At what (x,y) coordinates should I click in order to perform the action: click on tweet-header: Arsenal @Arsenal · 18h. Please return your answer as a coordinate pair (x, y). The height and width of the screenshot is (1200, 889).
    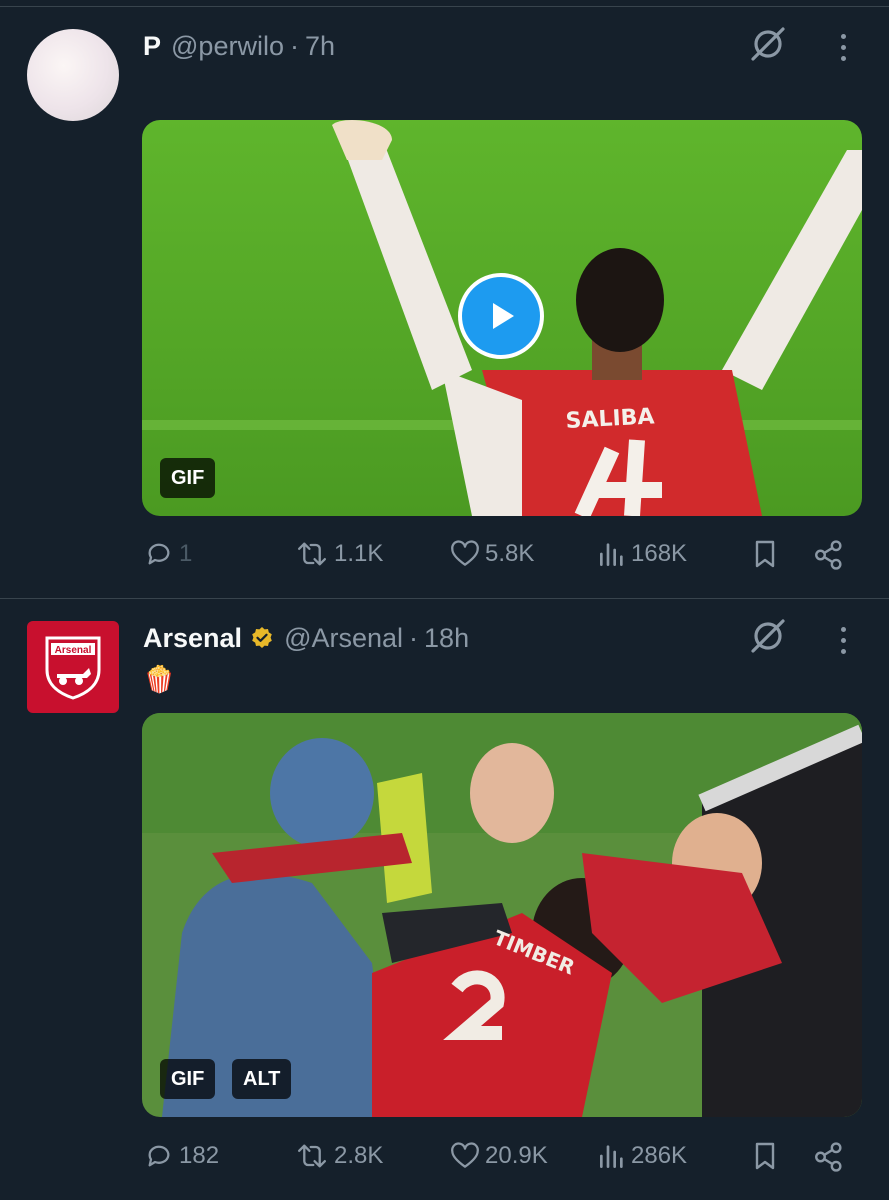
    Looking at the image, I should click on (306, 638).